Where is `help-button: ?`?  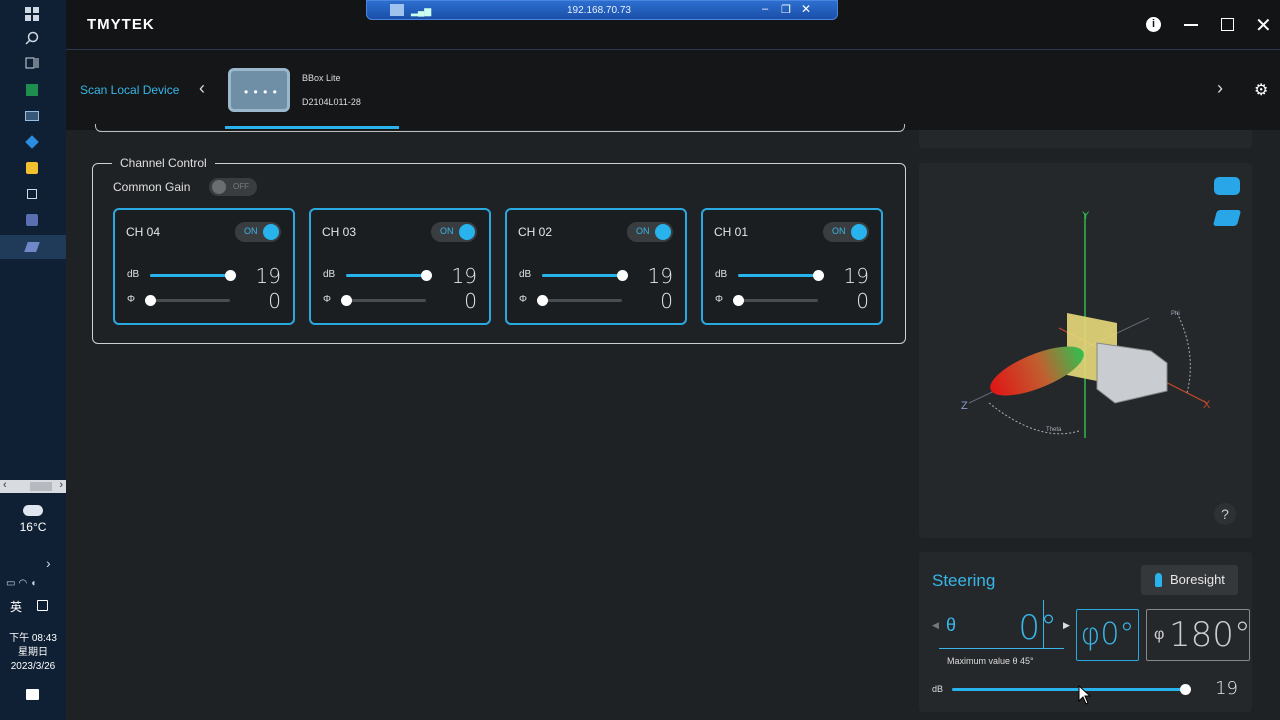
help-button: ? is located at coordinates (1225, 514).